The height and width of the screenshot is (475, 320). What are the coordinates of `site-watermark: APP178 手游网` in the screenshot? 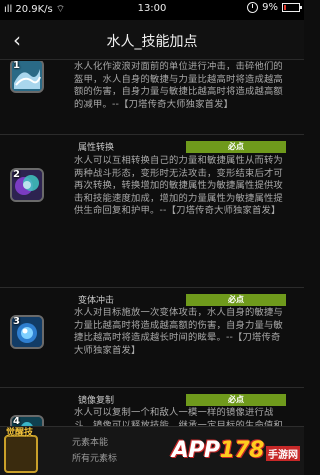 It's located at (236, 450).